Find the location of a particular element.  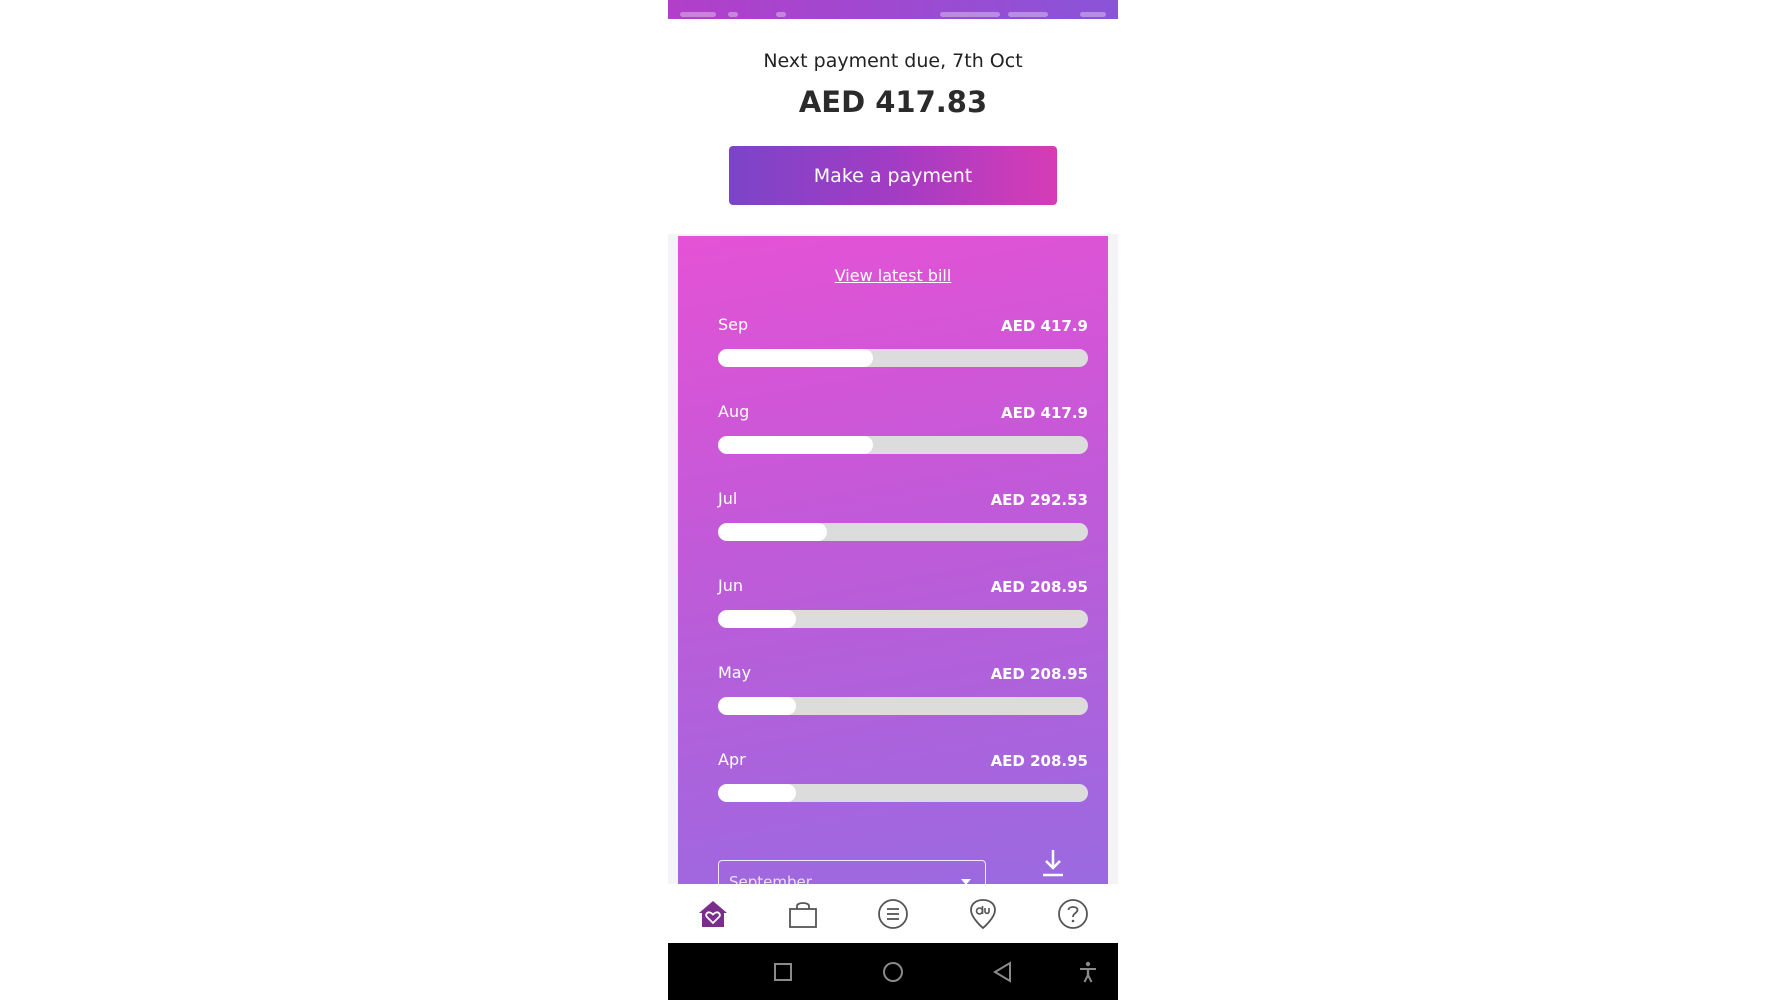

download-icon is located at coordinates (1053, 863).